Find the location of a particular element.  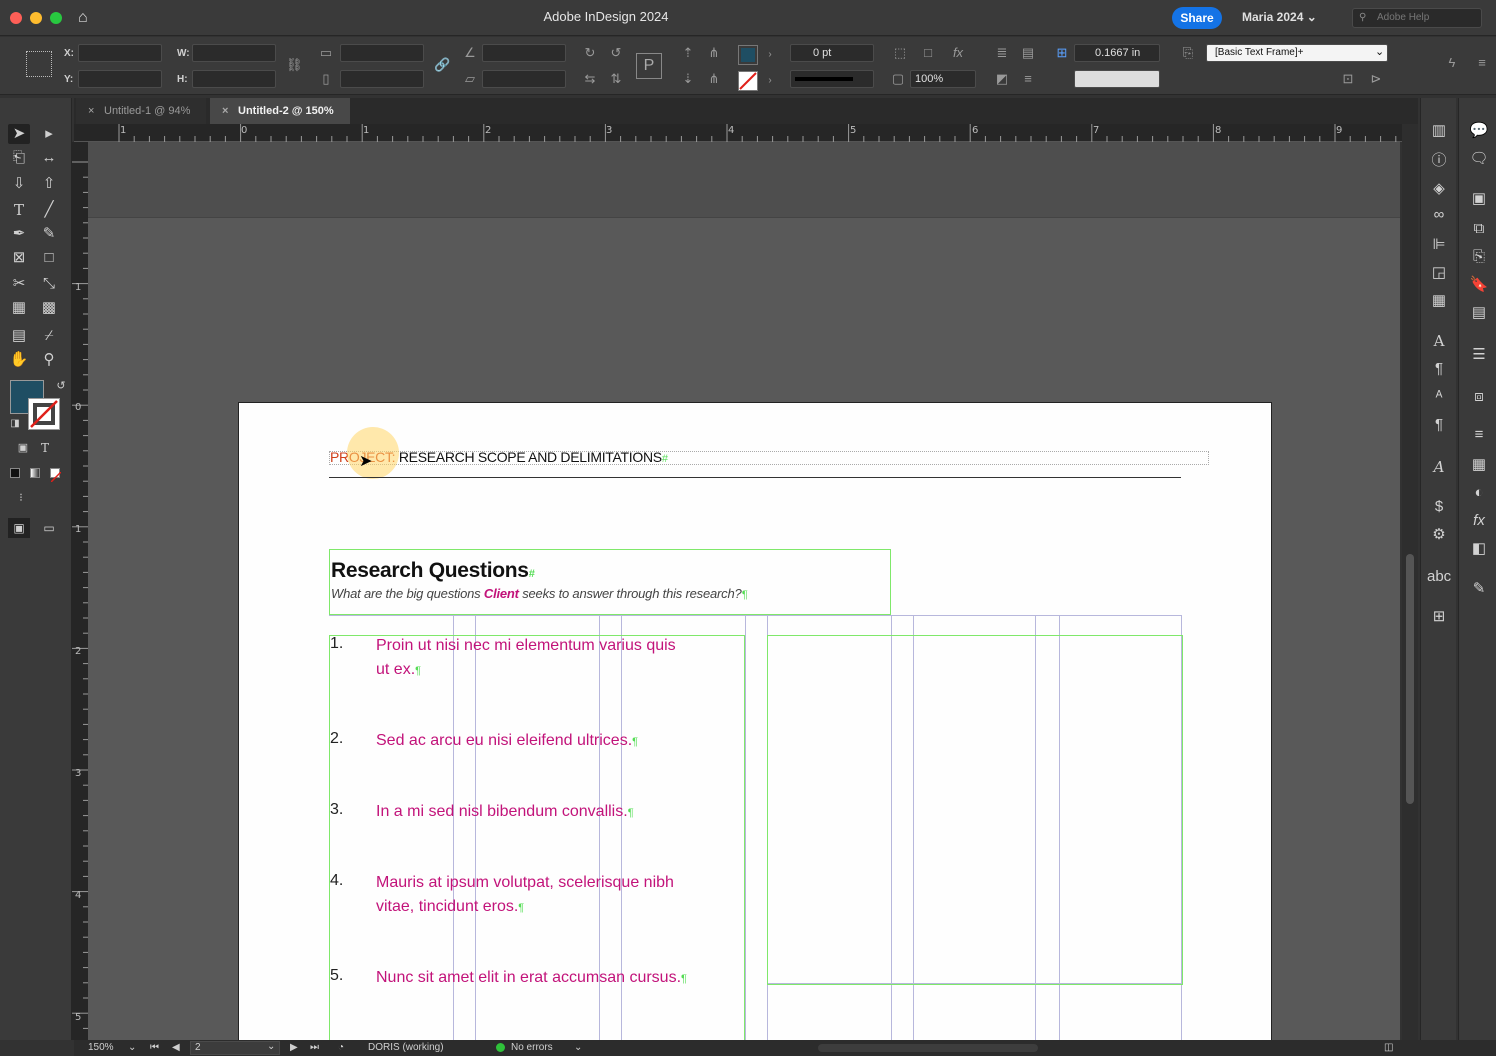

tab-untitled-1: × Untitled-1 @ 94% is located at coordinates (141, 111).